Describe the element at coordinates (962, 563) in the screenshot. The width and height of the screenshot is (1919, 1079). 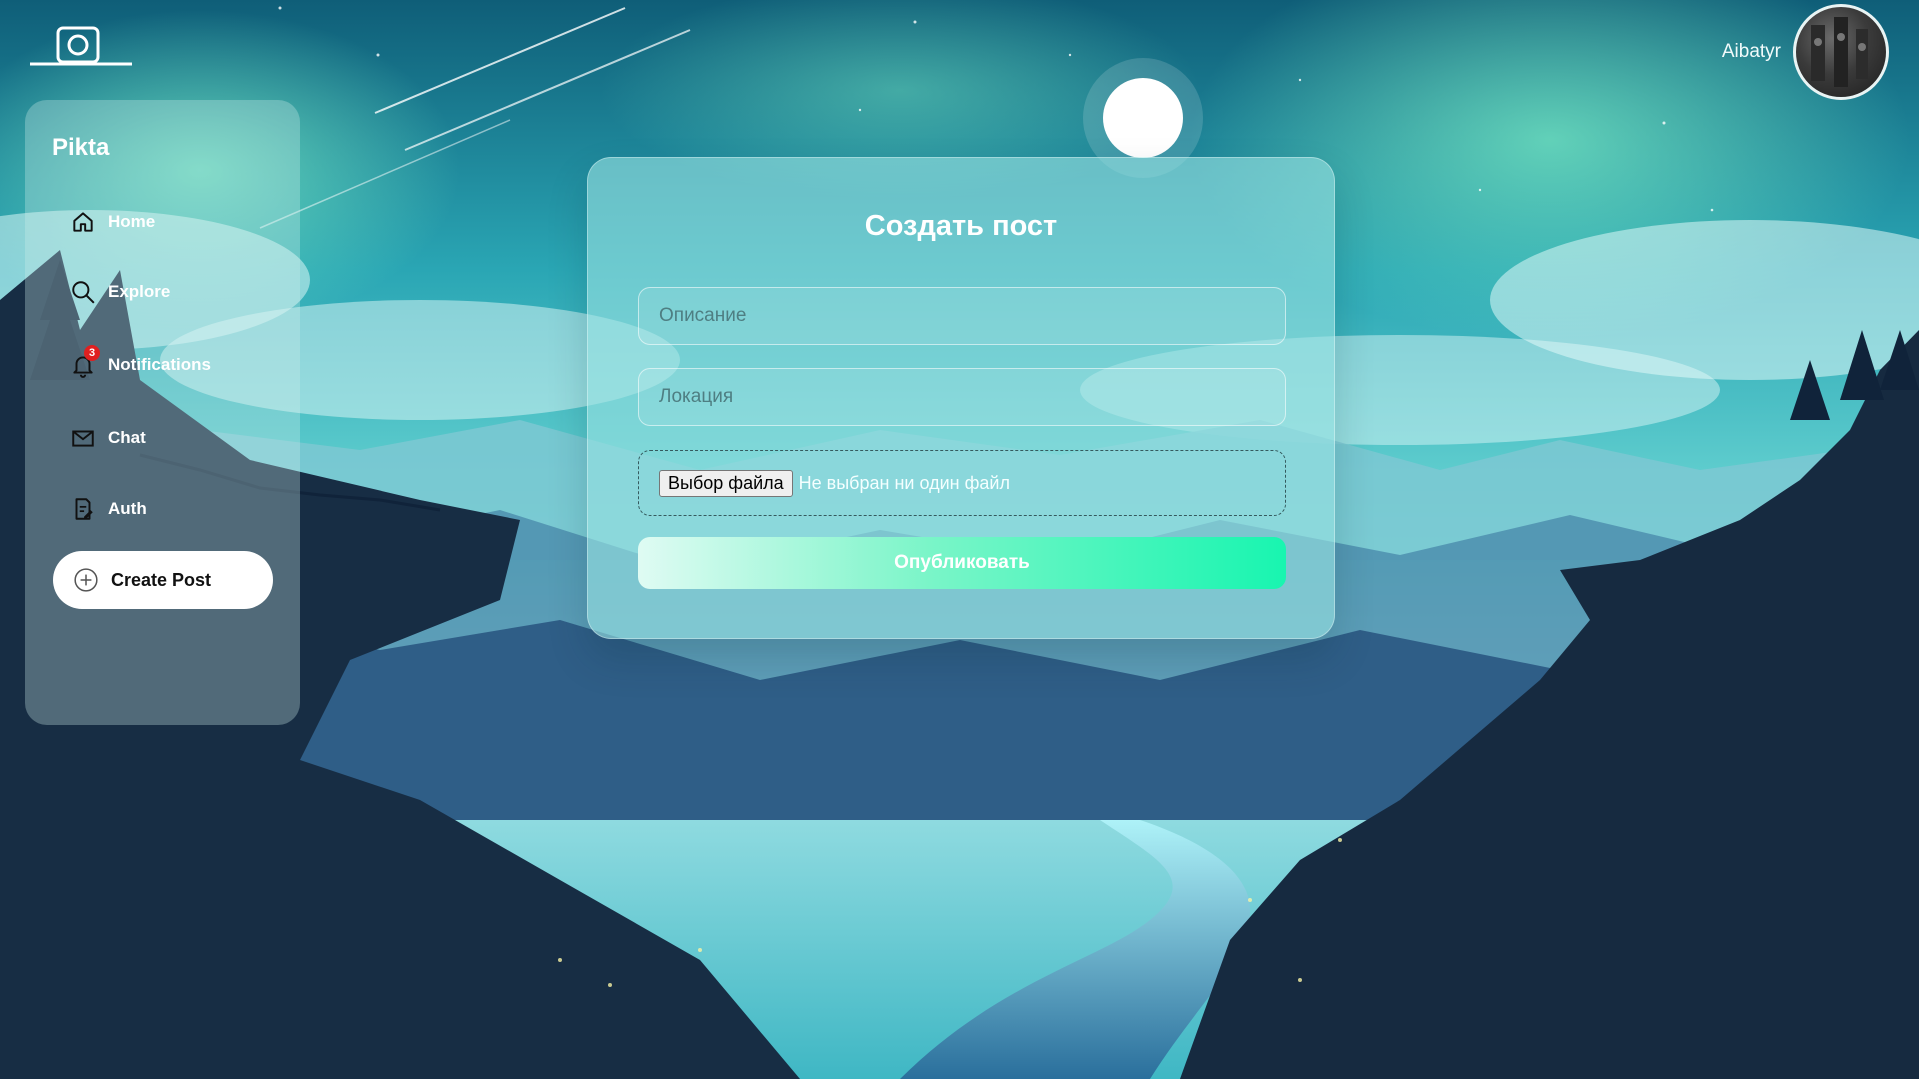
I see `publish-button: Опубликовать` at that location.